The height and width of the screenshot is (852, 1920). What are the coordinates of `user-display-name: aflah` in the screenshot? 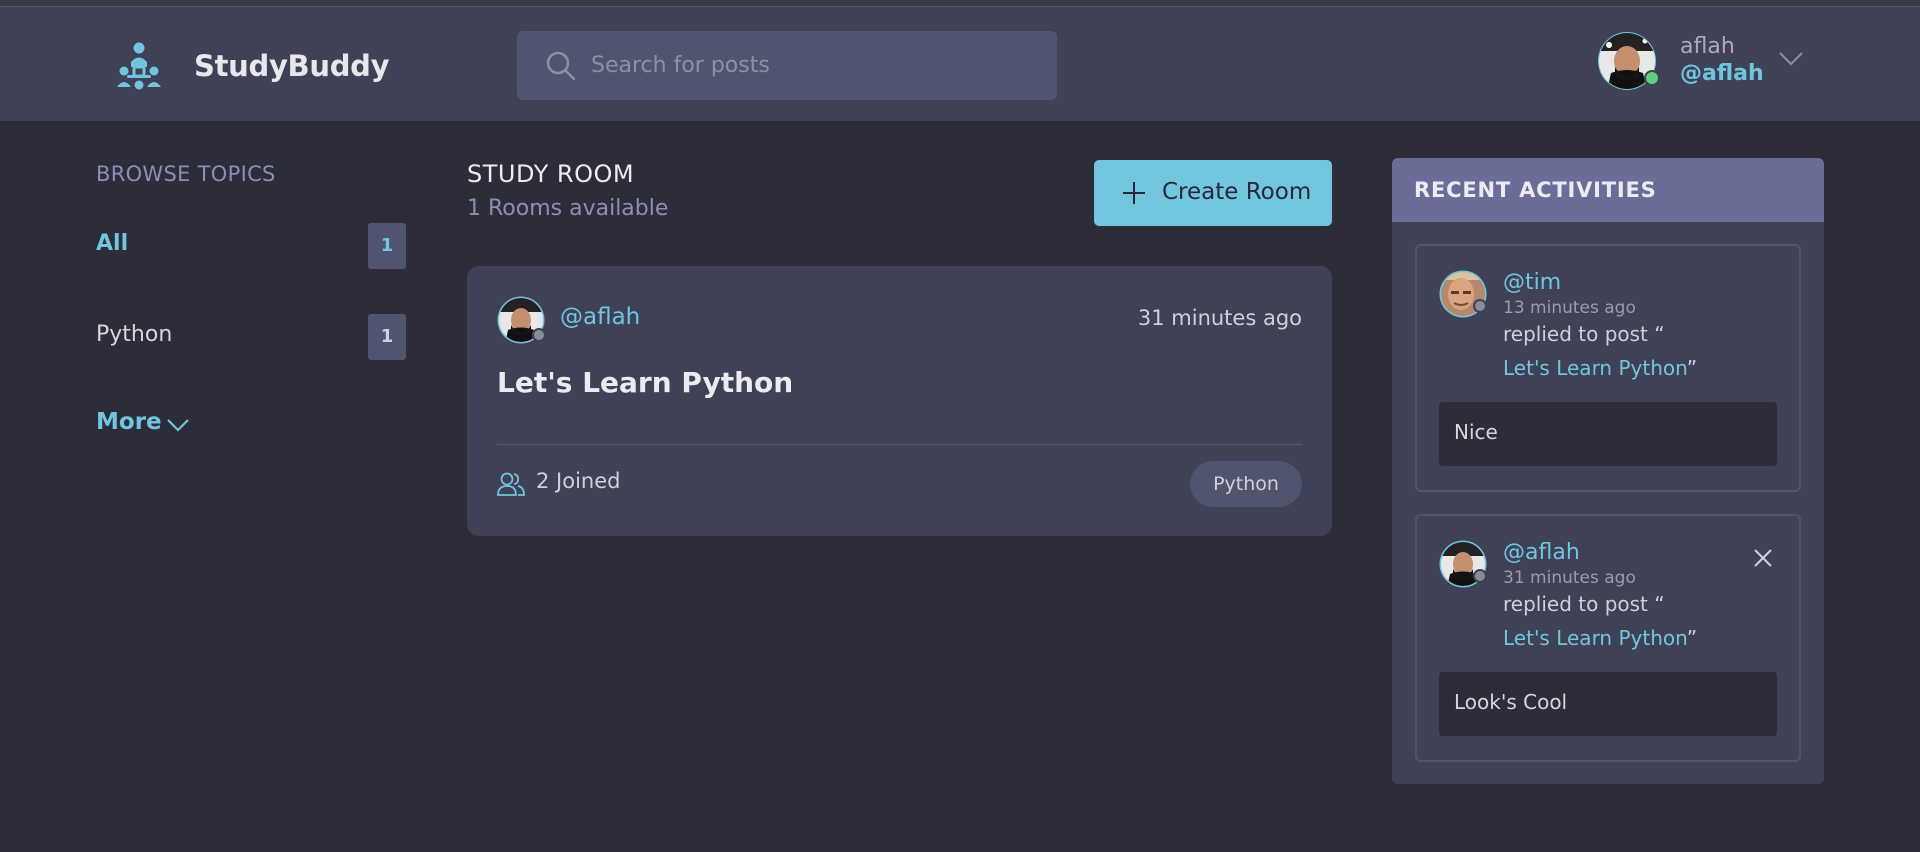 It's located at (1707, 46).